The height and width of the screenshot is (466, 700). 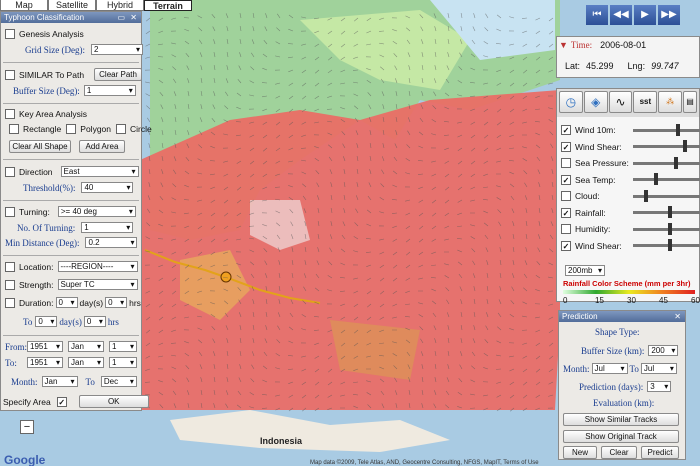 What do you see at coordinates (102, 146) in the screenshot?
I see `add-area-button: Add Area` at bounding box center [102, 146].